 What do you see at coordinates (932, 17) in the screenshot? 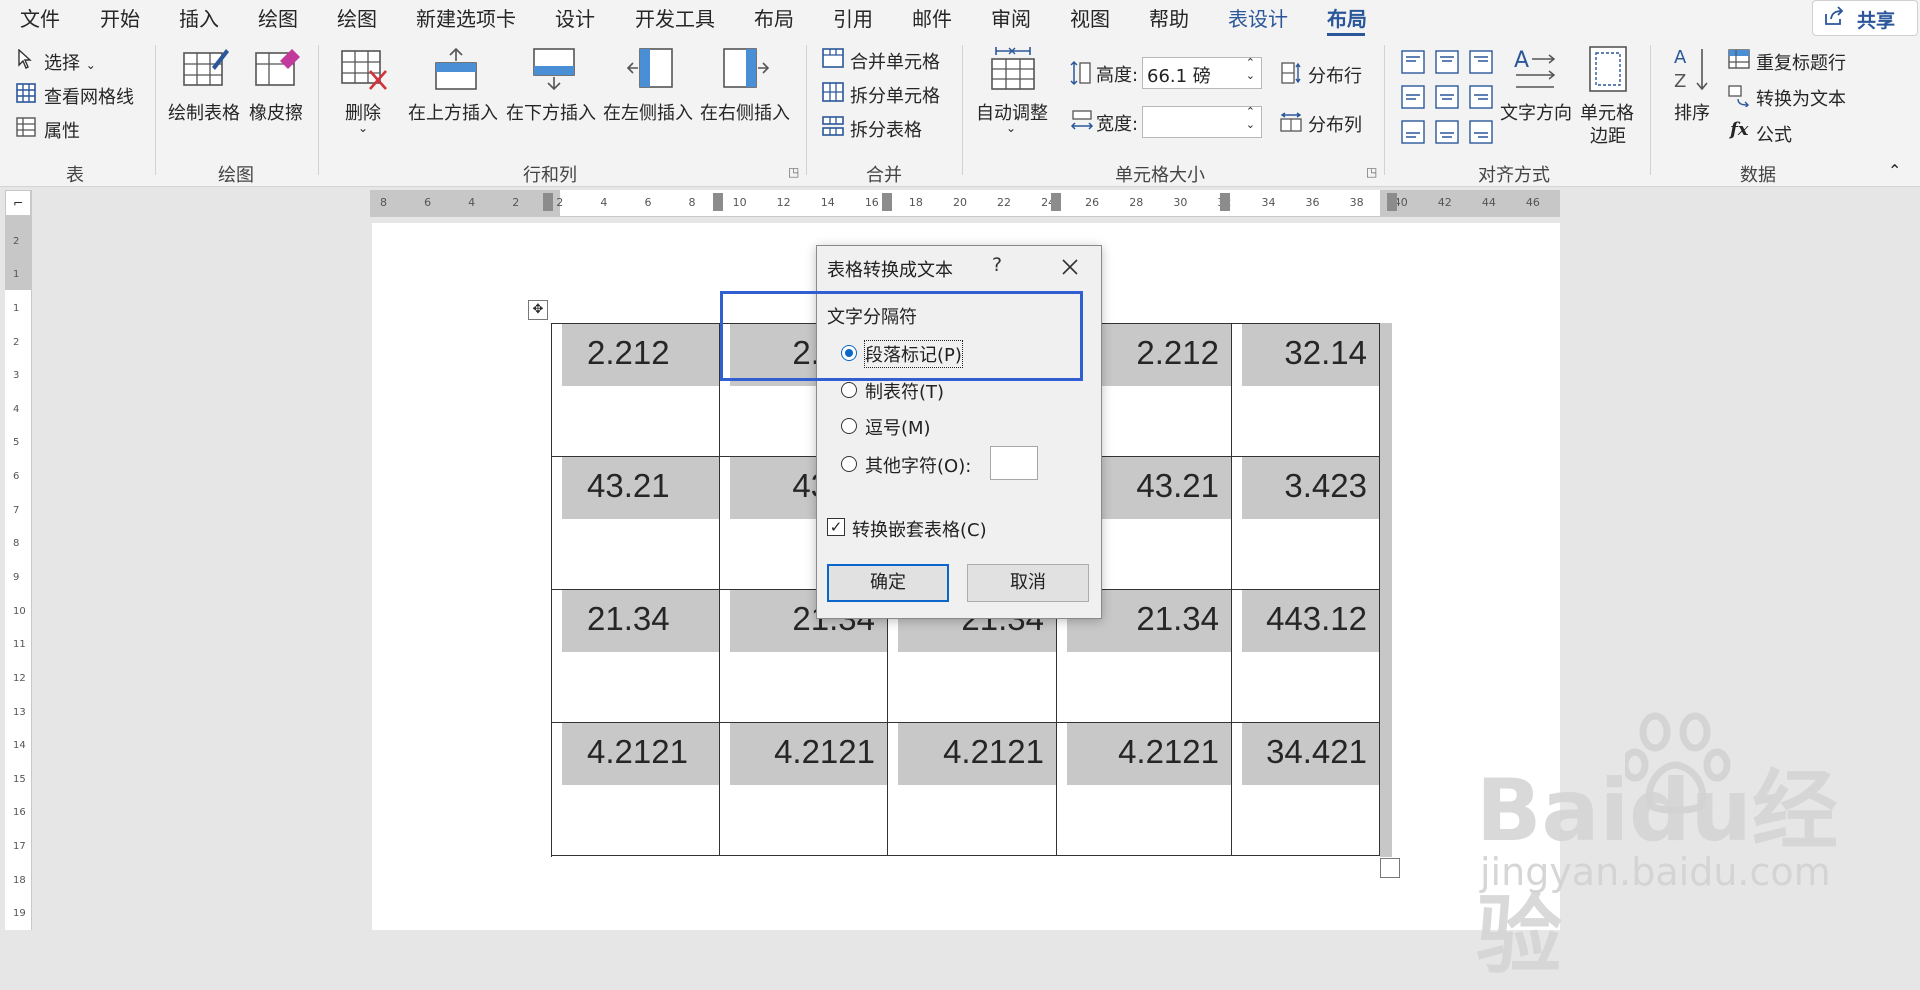
I see `tab-mailings: 邮件` at bounding box center [932, 17].